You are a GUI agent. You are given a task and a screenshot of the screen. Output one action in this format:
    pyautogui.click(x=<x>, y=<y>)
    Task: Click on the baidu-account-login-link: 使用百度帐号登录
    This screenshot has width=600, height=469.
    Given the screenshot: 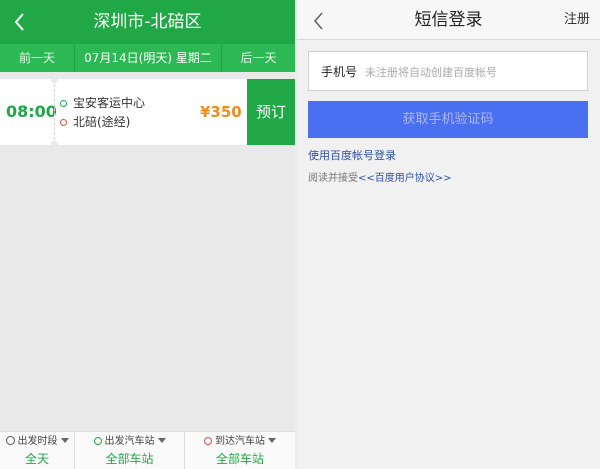 What is the action you would take?
    pyautogui.click(x=352, y=155)
    